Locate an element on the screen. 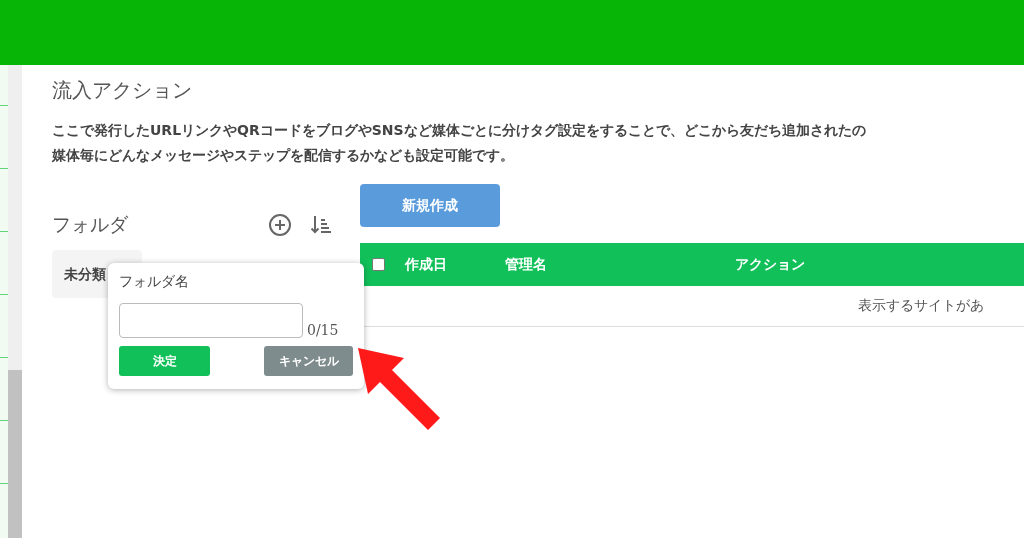 The height and width of the screenshot is (538, 1024). add-icon is located at coordinates (280, 225).